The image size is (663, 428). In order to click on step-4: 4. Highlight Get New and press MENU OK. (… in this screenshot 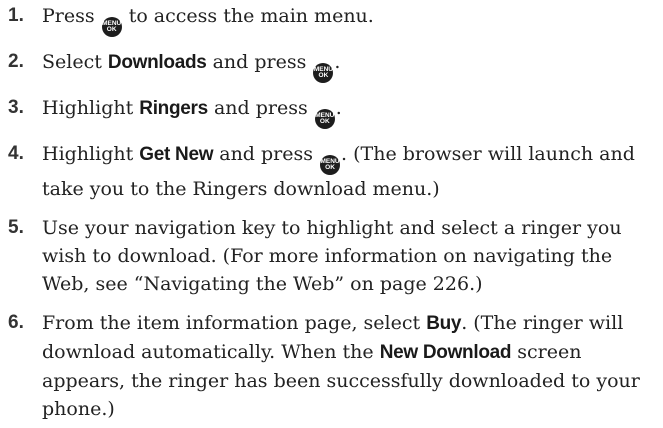, I will do `click(331, 171)`.